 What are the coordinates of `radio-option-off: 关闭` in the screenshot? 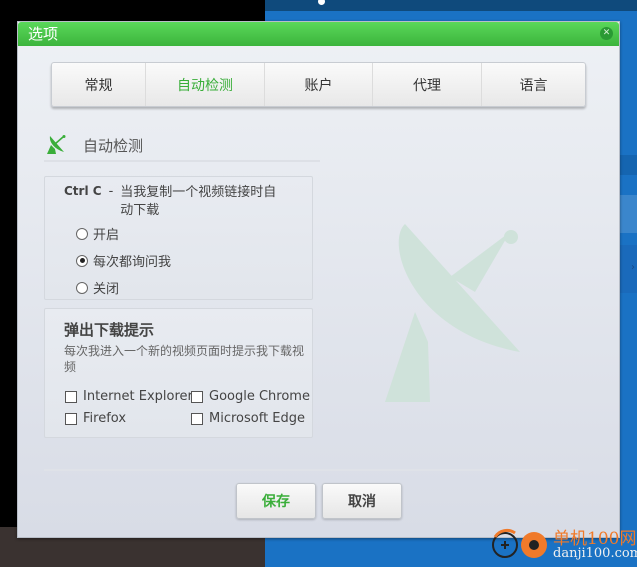 It's located at (97, 287).